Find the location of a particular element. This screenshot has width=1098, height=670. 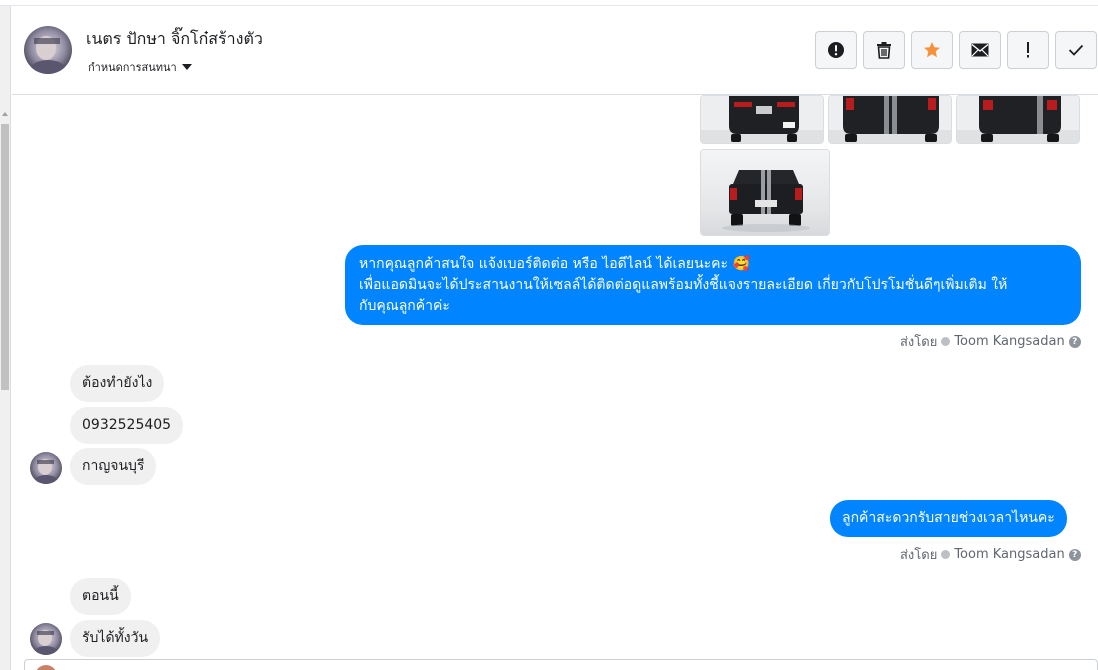

exclamation-icon is located at coordinates (1028, 50).